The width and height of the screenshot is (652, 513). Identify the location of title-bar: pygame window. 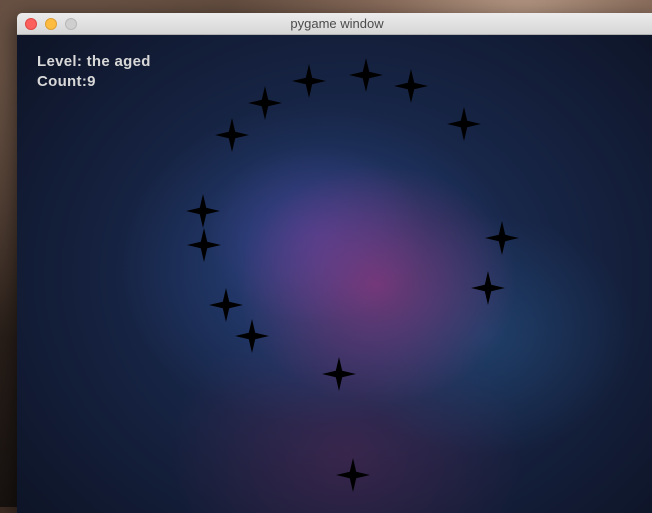
(334, 24).